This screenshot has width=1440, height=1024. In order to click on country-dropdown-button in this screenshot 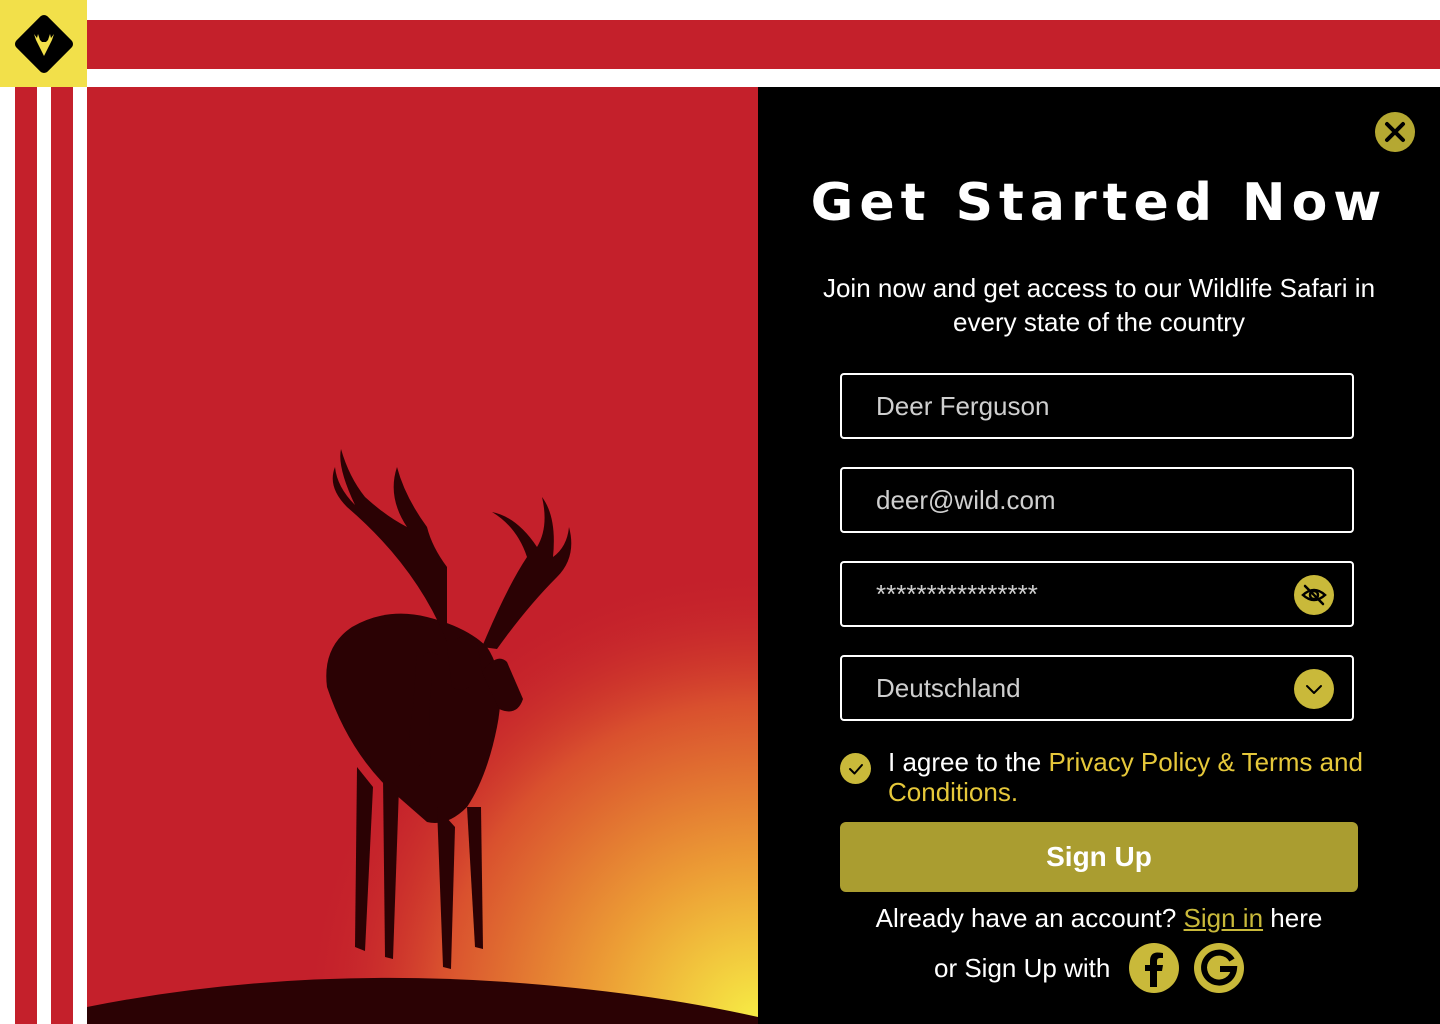, I will do `click(1314, 689)`.